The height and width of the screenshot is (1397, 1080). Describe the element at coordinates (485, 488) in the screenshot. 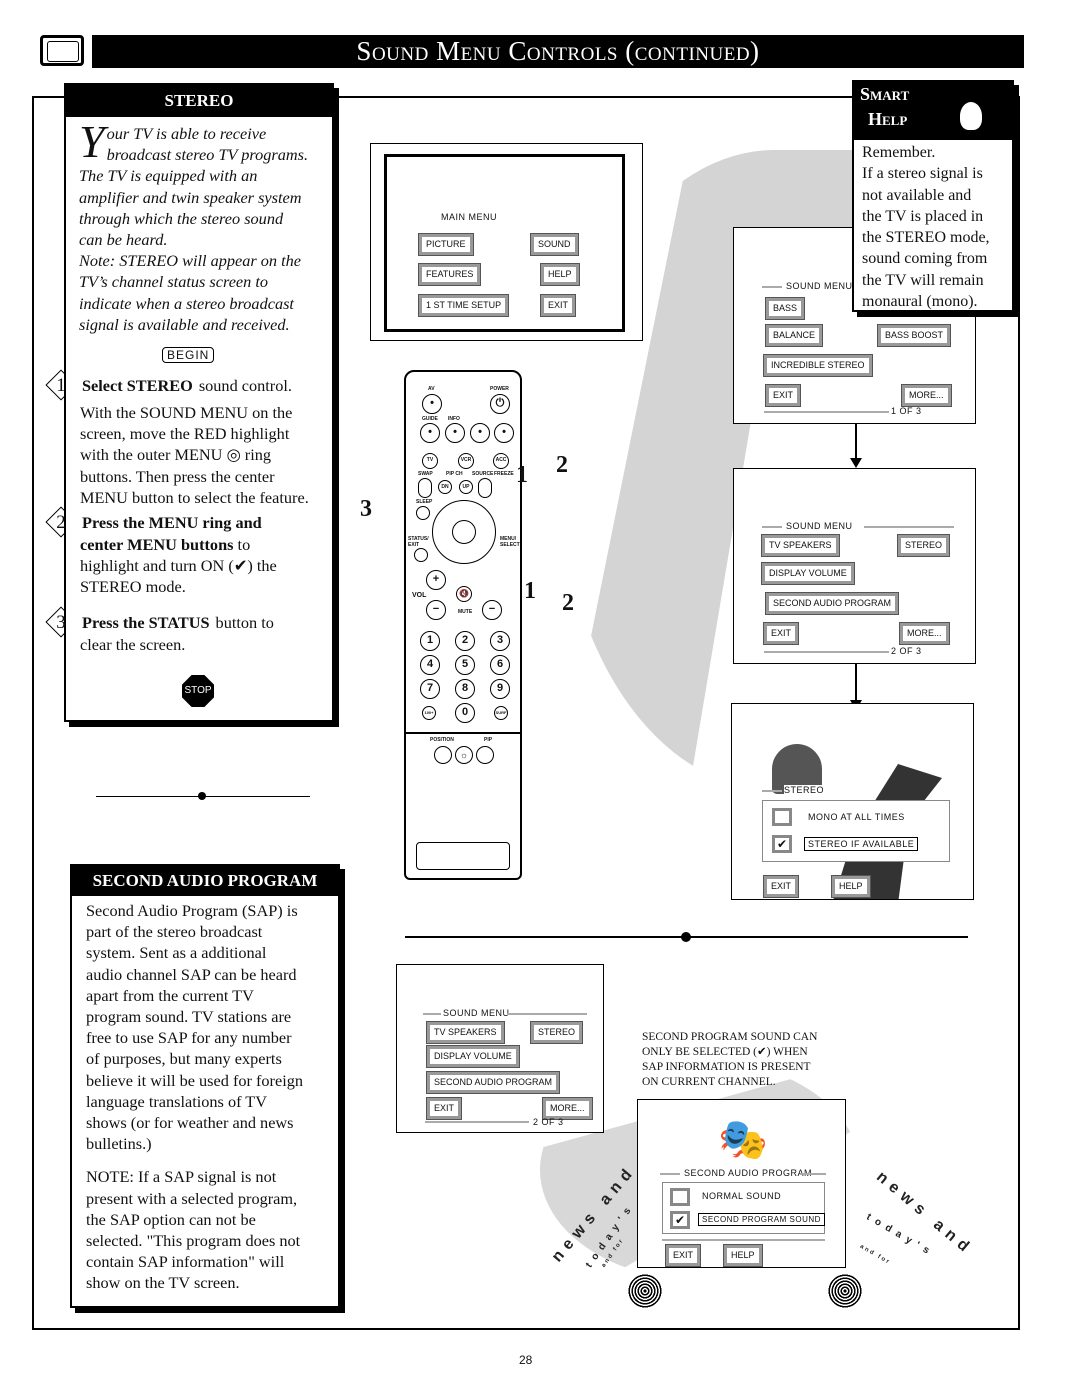

I see `source-button` at that location.